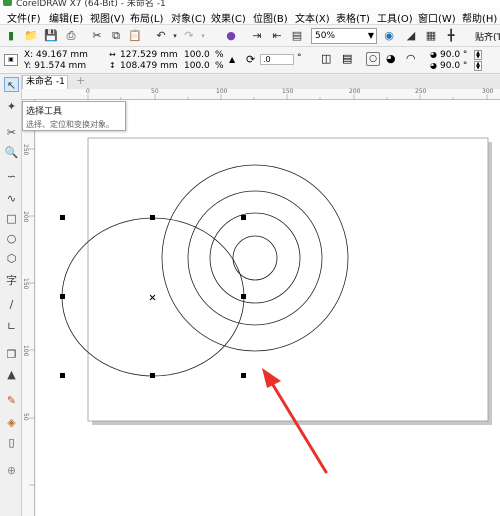 The width and height of the screenshot is (500, 516). Describe the element at coordinates (149, 55) in the screenshot. I see `object-width: 127.529 mm` at that location.